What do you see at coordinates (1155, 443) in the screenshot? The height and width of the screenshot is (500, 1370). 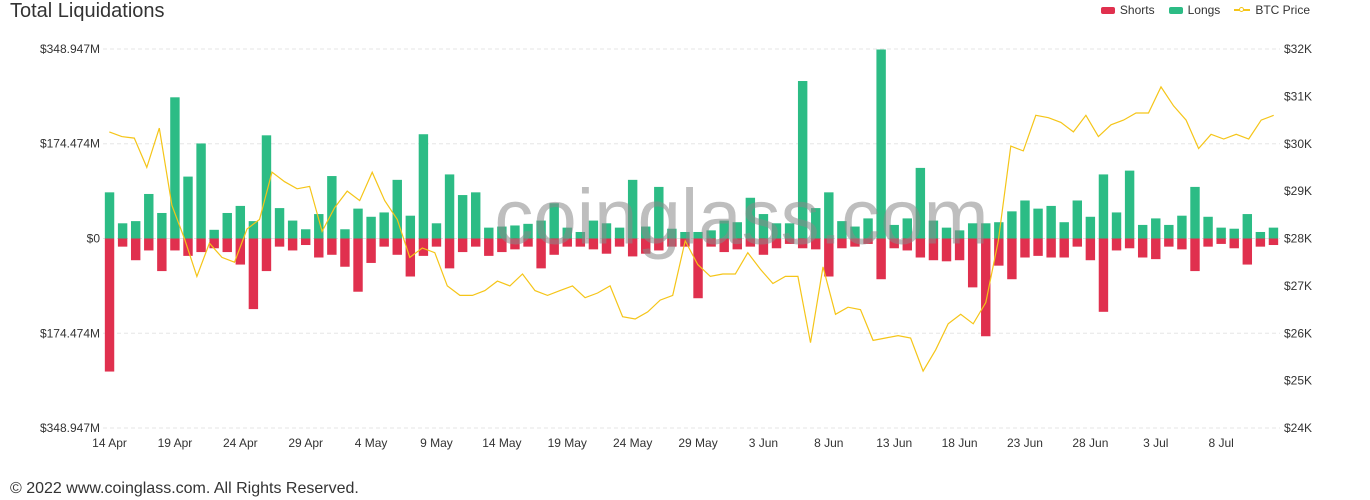 I see `x-tick-label: 3 Jul` at bounding box center [1155, 443].